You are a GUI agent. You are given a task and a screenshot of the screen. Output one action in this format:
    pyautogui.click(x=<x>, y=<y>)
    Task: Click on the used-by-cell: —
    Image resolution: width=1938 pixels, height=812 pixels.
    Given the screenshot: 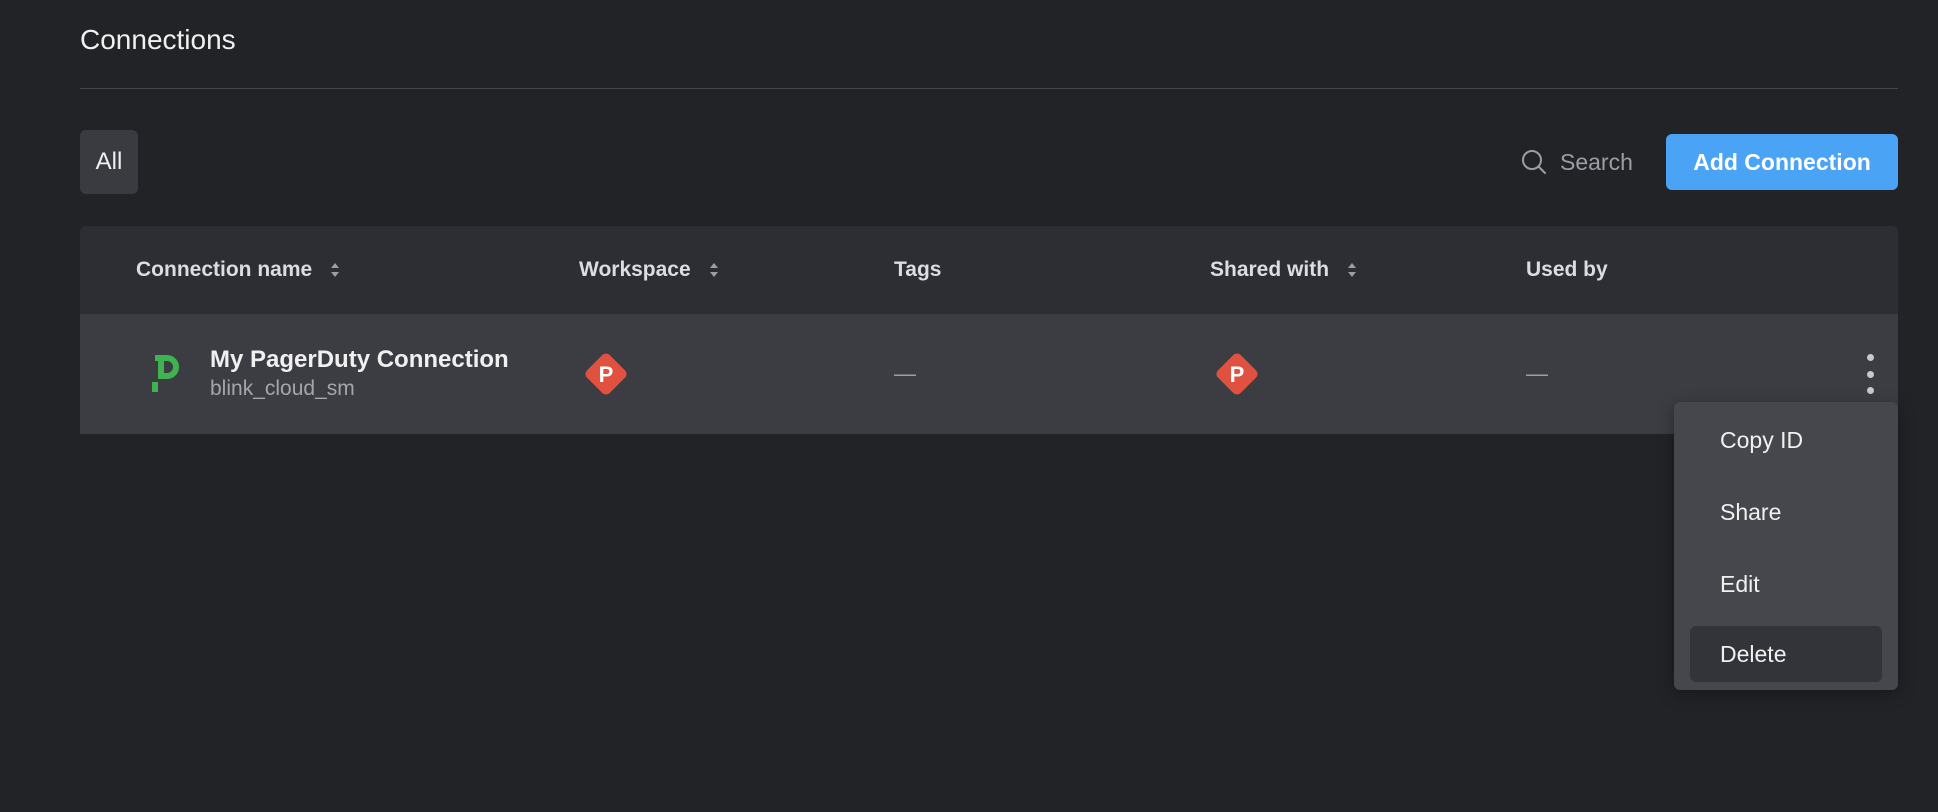 What is the action you would take?
    pyautogui.click(x=1537, y=374)
    